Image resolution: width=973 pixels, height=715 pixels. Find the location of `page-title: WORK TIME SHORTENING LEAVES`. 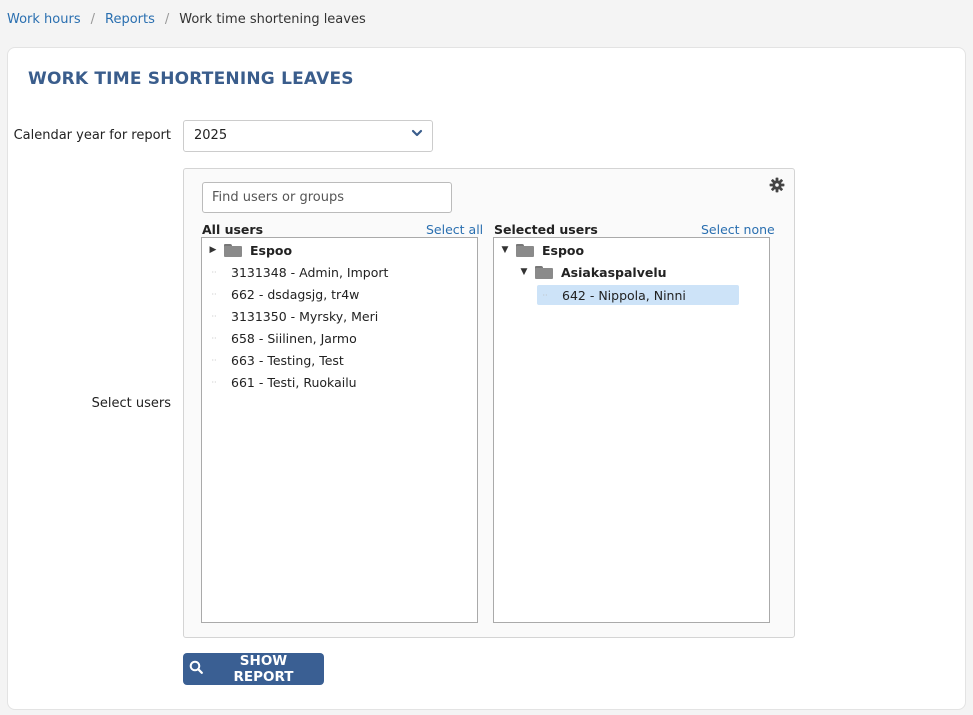

page-title: WORK TIME SHORTENING LEAVES is located at coordinates (191, 79).